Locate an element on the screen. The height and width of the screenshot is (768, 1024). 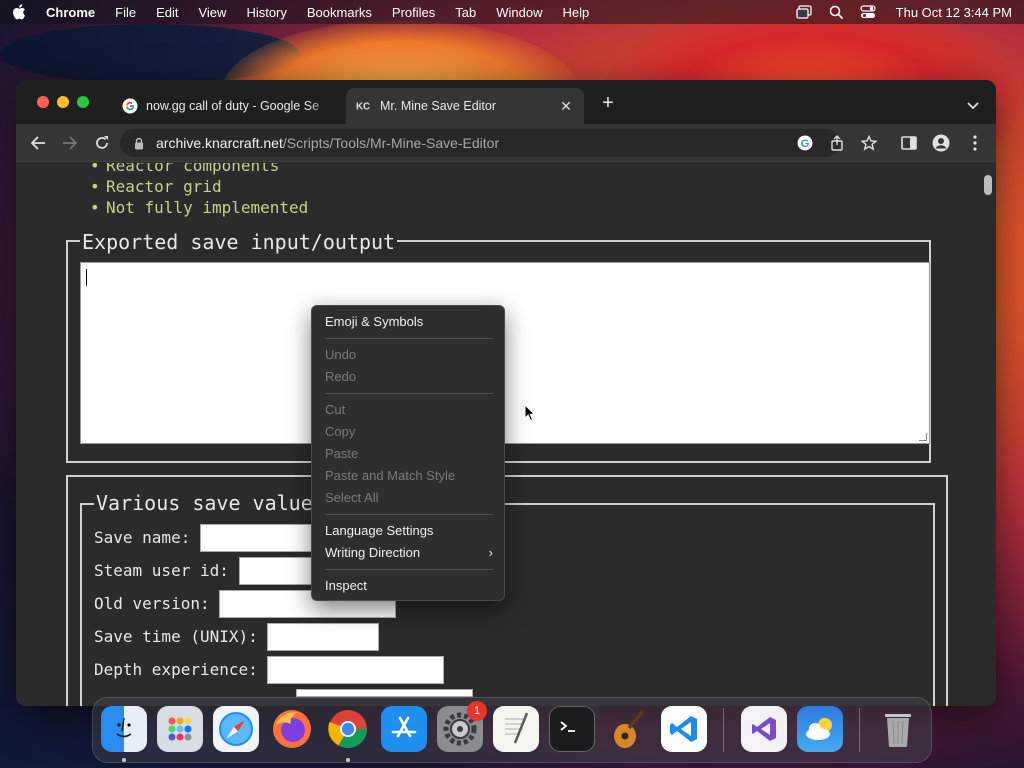
menu-item-emoji-symbols: Emoji & Symbols is located at coordinates (374, 322).